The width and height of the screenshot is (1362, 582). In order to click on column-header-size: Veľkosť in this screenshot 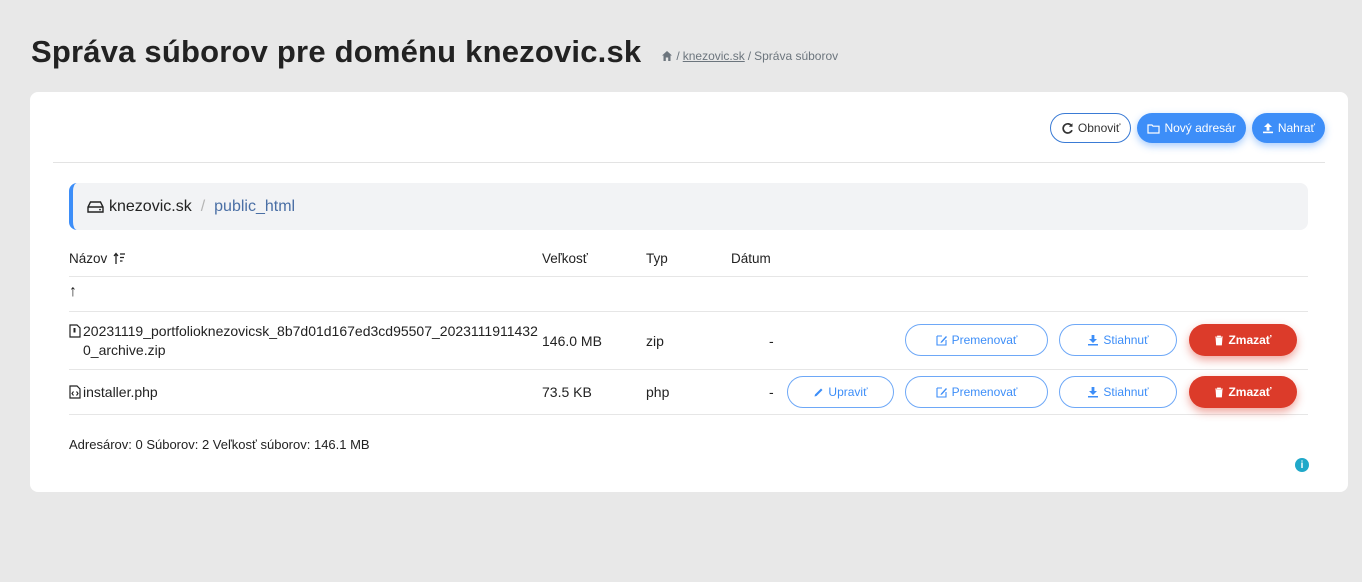, I will do `click(565, 258)`.